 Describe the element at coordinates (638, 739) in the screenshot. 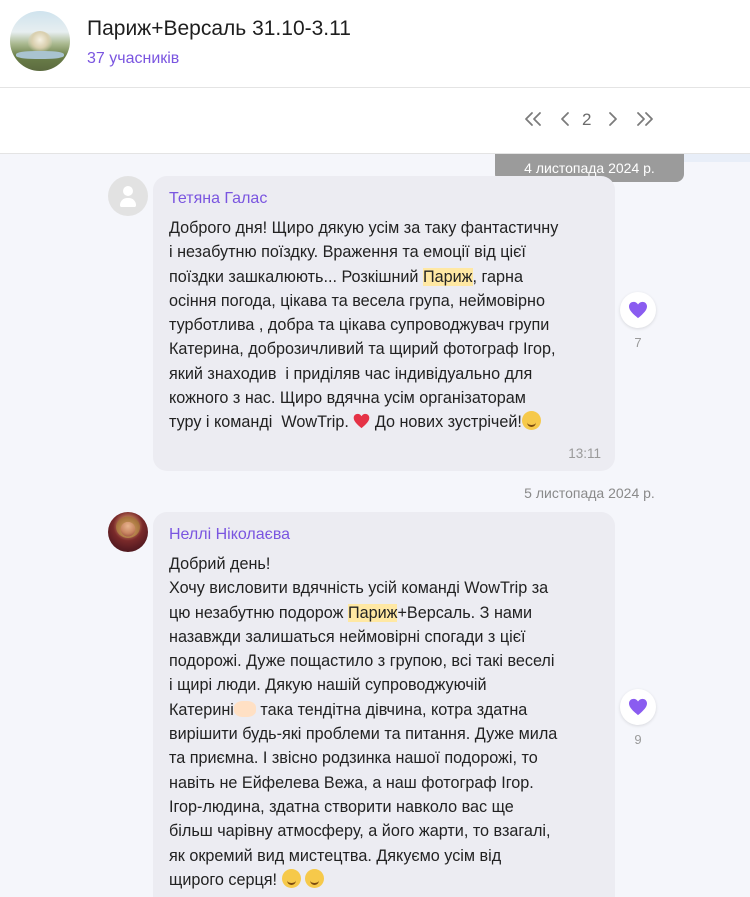

I see `reaction-count: 9` at that location.